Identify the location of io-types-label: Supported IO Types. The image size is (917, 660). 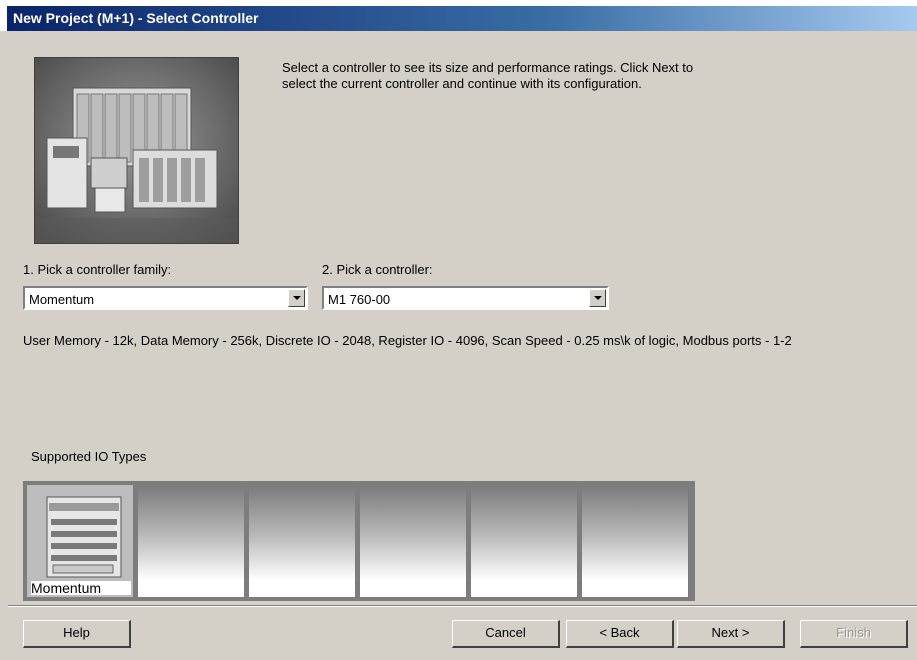
(89, 456).